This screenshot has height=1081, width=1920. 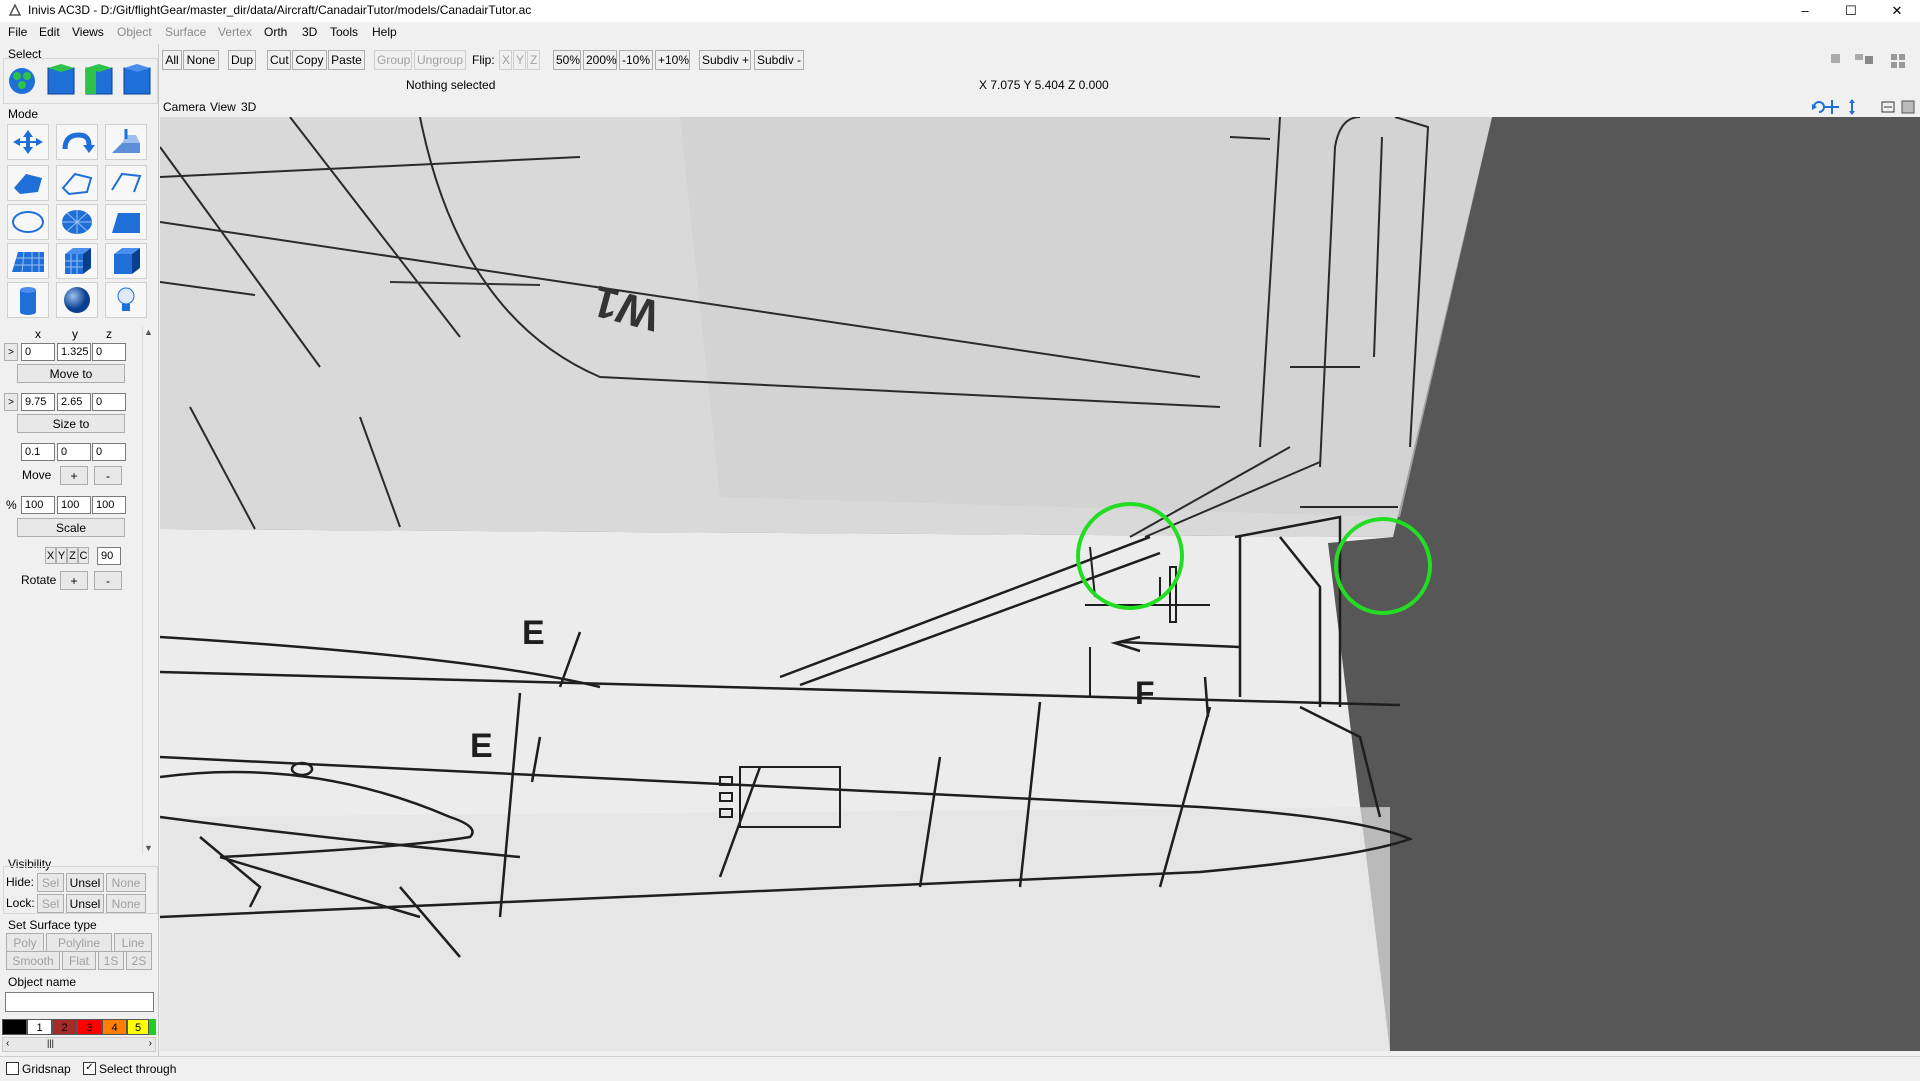 I want to click on disk-tool-icon, so click(x=77, y=222).